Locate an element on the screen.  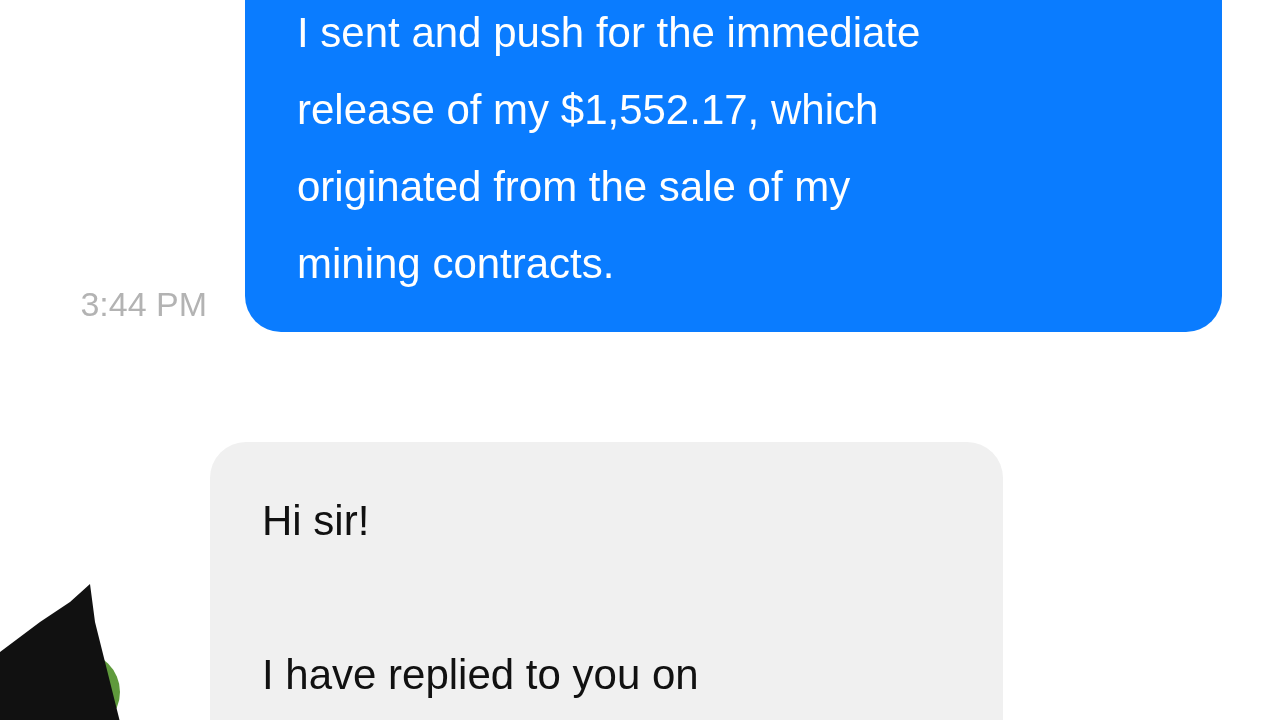
message-time: 3:44 PM is located at coordinates (143, 304).